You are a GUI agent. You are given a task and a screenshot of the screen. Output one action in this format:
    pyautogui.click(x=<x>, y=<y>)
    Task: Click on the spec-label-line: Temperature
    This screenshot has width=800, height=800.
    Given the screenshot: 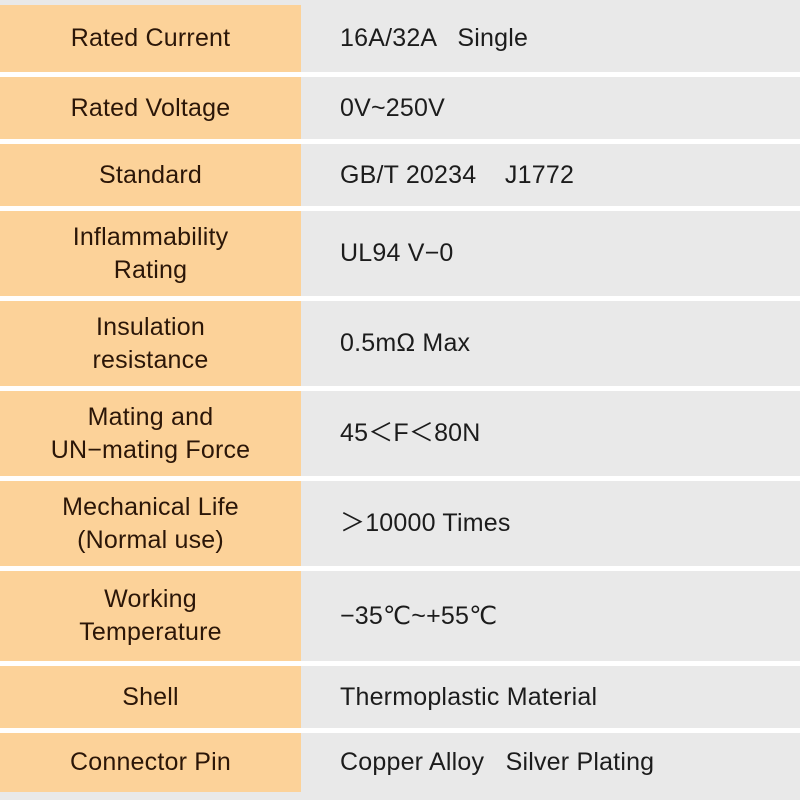 What is the action you would take?
    pyautogui.click(x=150, y=632)
    